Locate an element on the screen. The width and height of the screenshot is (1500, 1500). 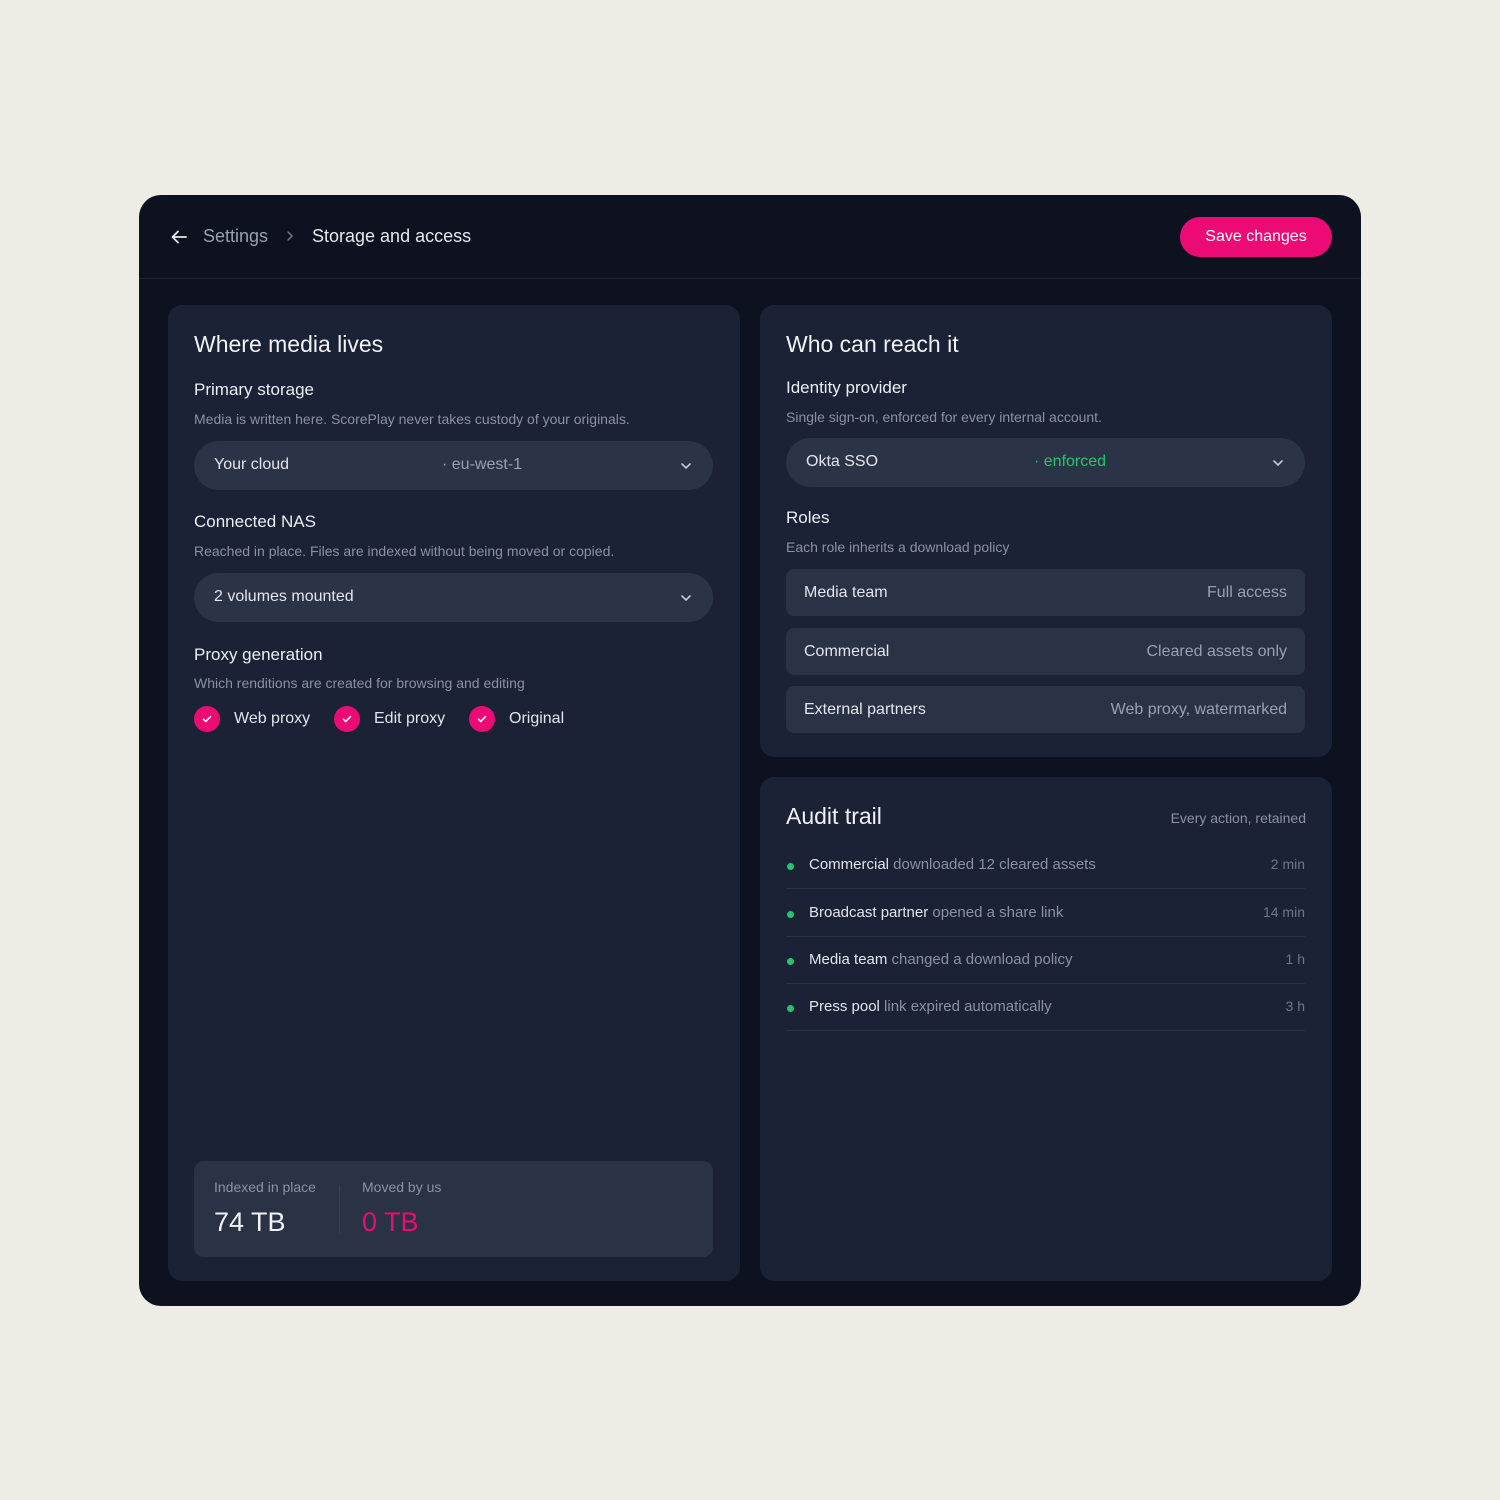
primary-storage-heading: Primary storage is located at coordinates (254, 389).